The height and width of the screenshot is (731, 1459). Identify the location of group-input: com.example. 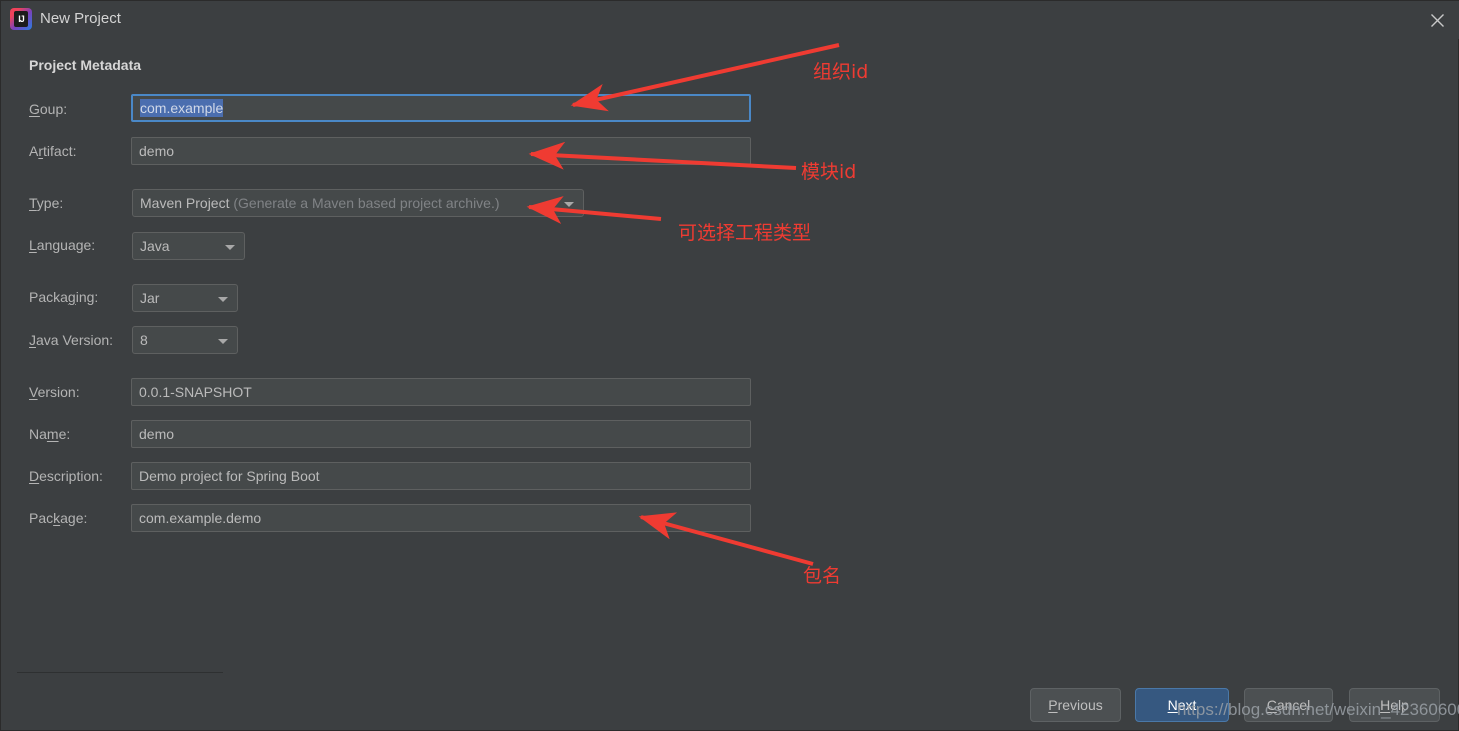
(441, 108).